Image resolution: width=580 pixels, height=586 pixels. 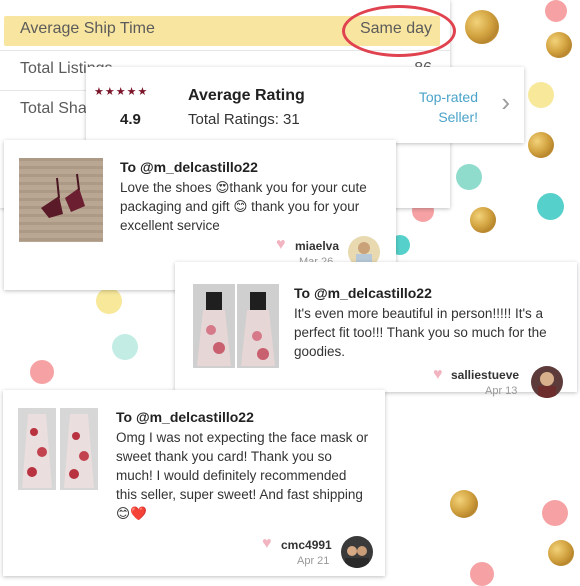 I want to click on star-rating-icon: ★★★★★, so click(x=121, y=92).